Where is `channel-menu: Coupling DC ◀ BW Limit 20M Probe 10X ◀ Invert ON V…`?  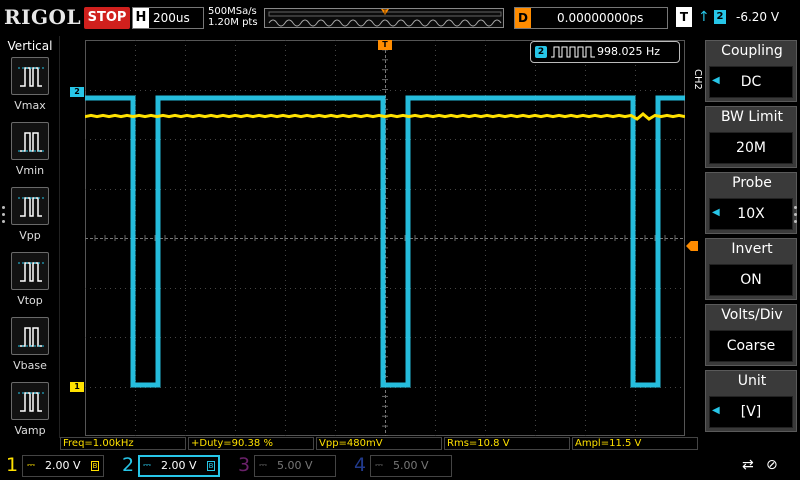 channel-menu: Coupling DC ◀ BW Limit 20M Probe 10X ◀ Invert ON V… is located at coordinates (752, 238).